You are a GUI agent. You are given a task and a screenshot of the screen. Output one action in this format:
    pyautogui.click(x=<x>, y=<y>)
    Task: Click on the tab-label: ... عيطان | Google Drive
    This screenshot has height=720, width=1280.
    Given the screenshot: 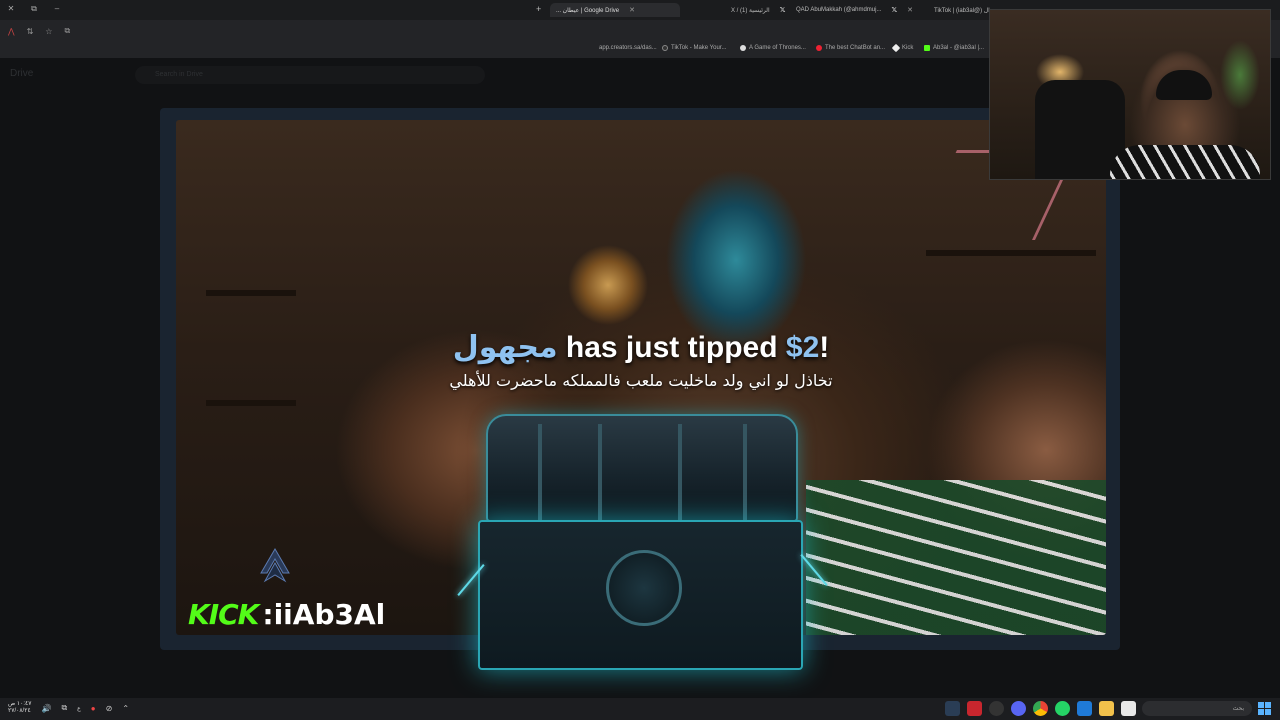 What is the action you would take?
    pyautogui.click(x=588, y=10)
    